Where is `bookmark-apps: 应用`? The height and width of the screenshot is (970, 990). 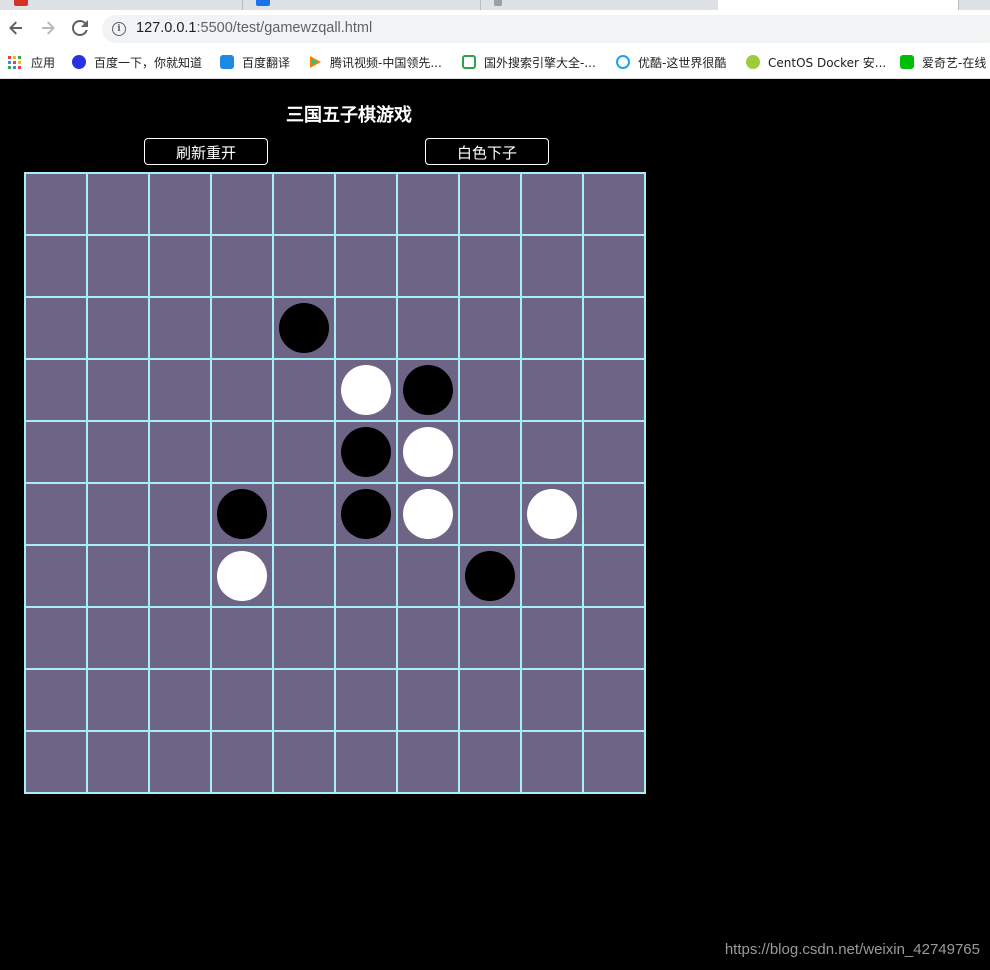
bookmark-apps: 应用 is located at coordinates (31, 62).